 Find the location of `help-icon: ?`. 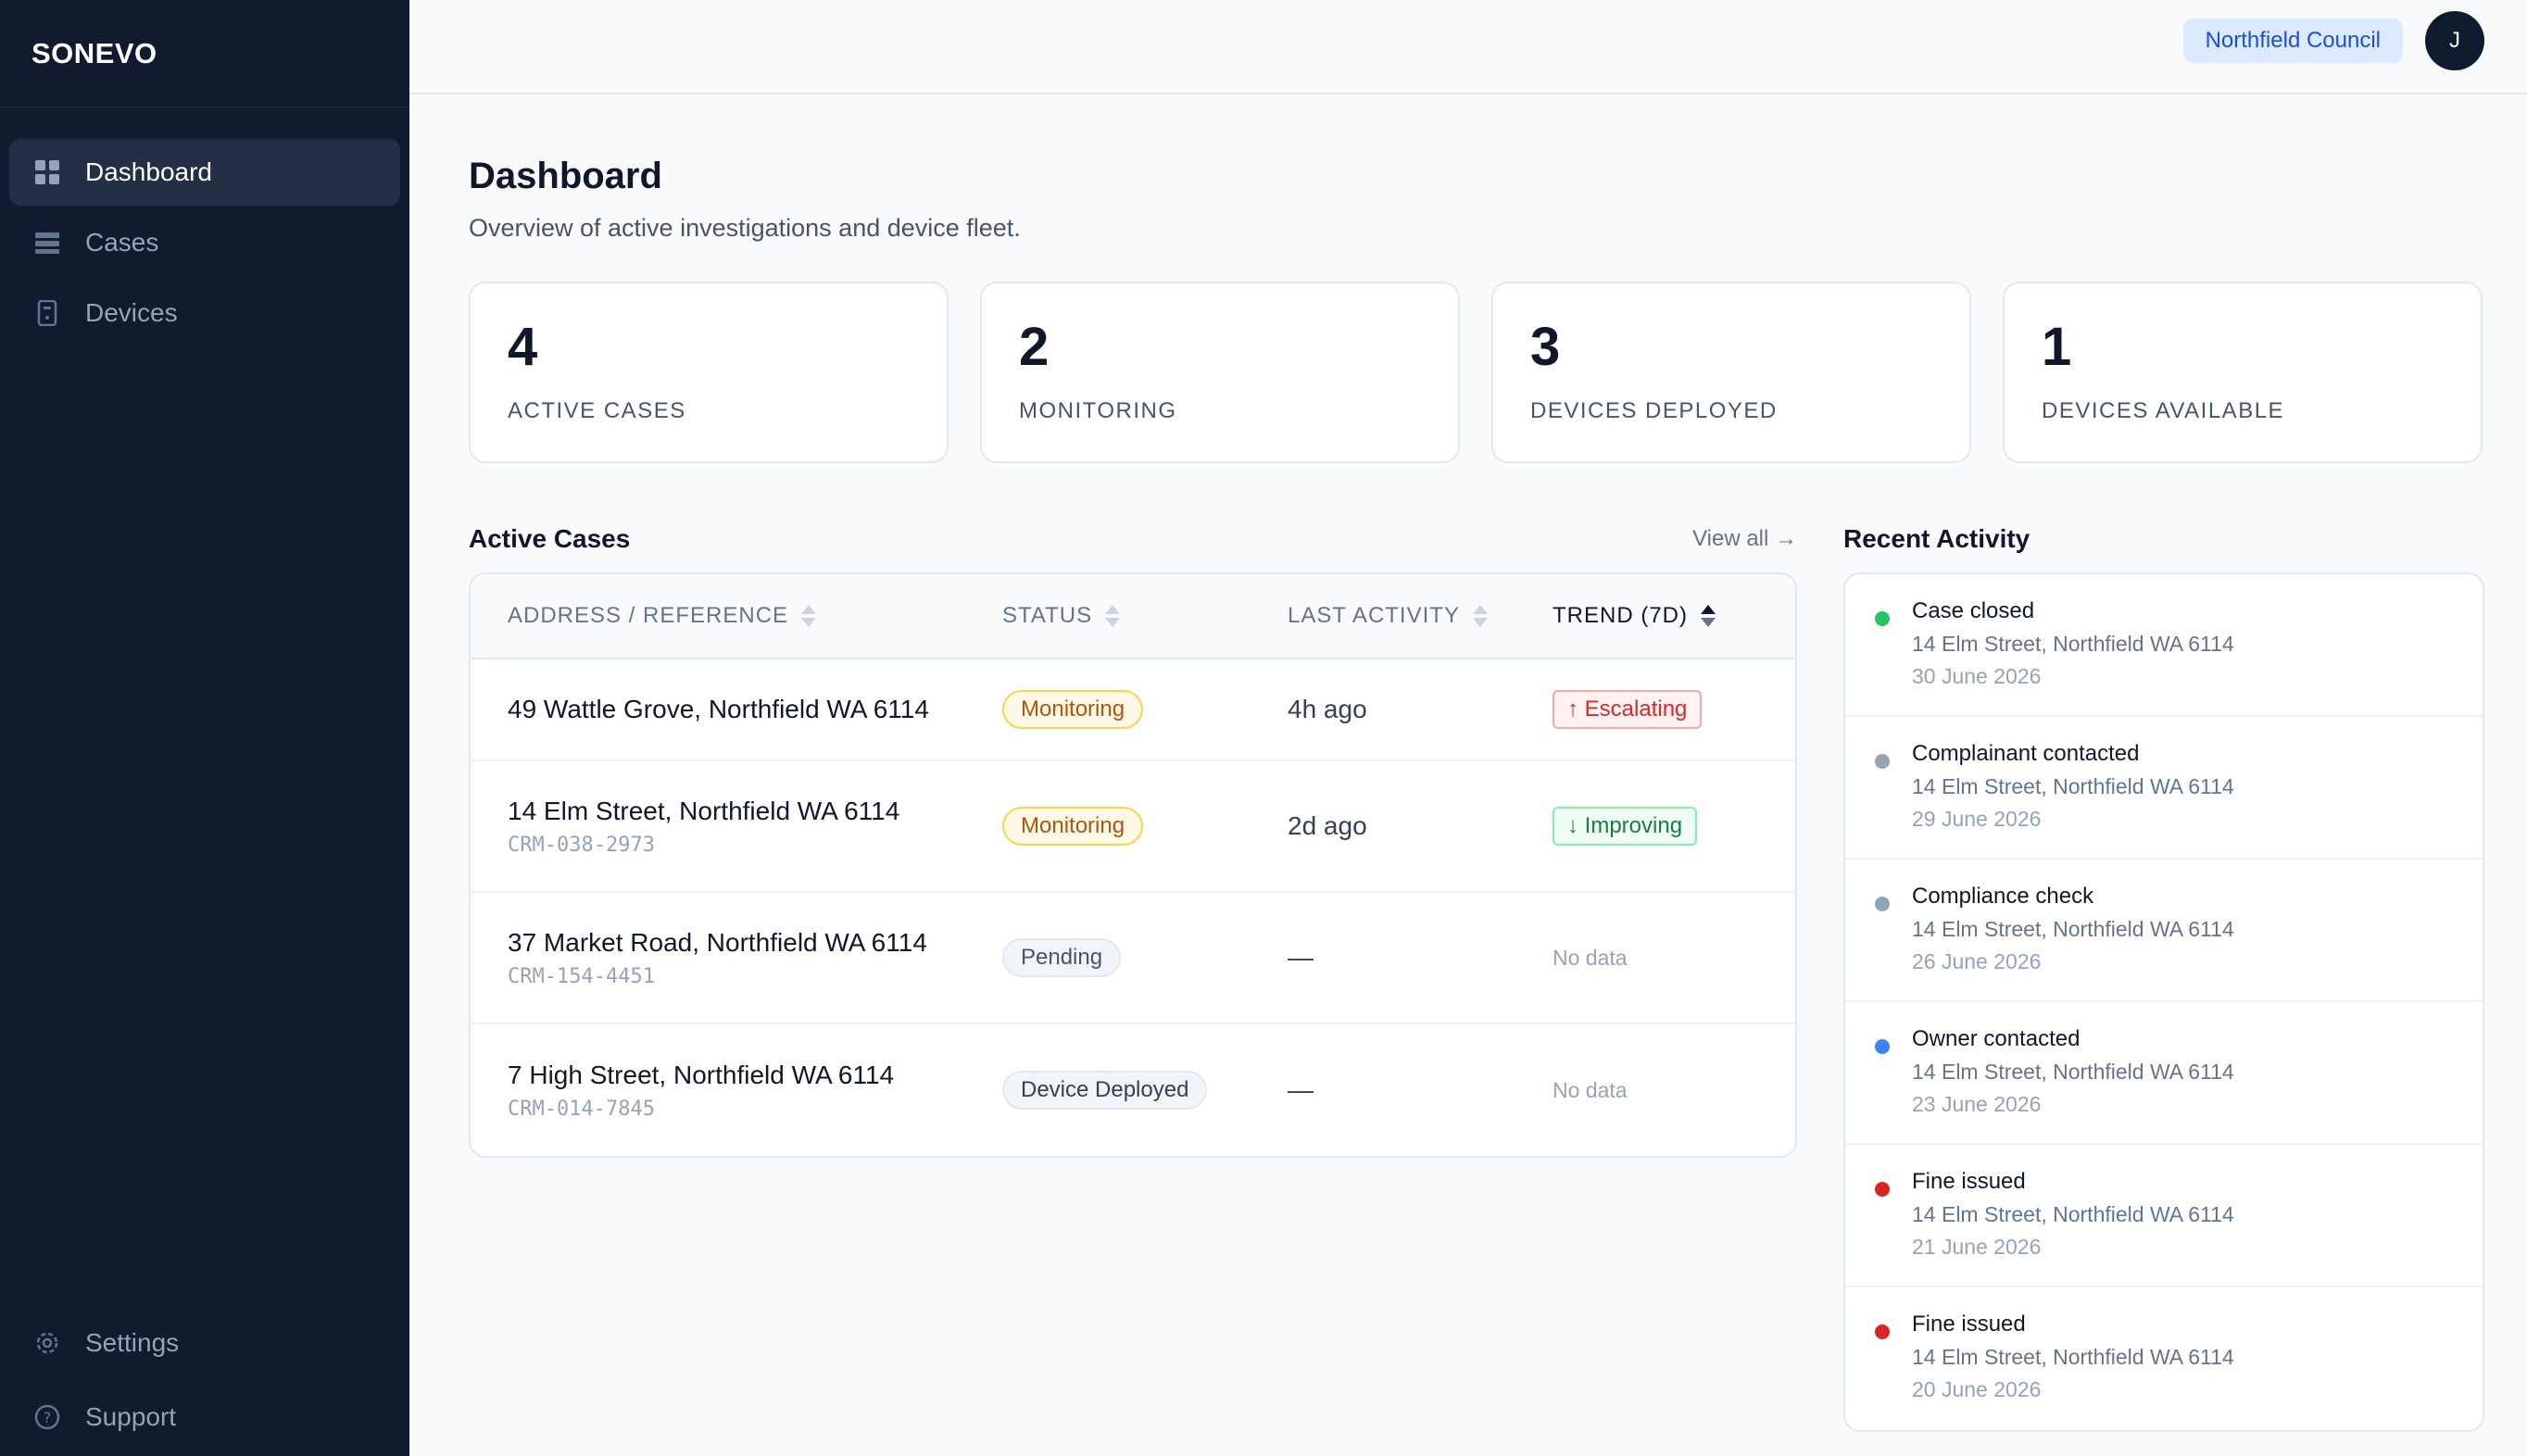

help-icon: ? is located at coordinates (47, 1417).